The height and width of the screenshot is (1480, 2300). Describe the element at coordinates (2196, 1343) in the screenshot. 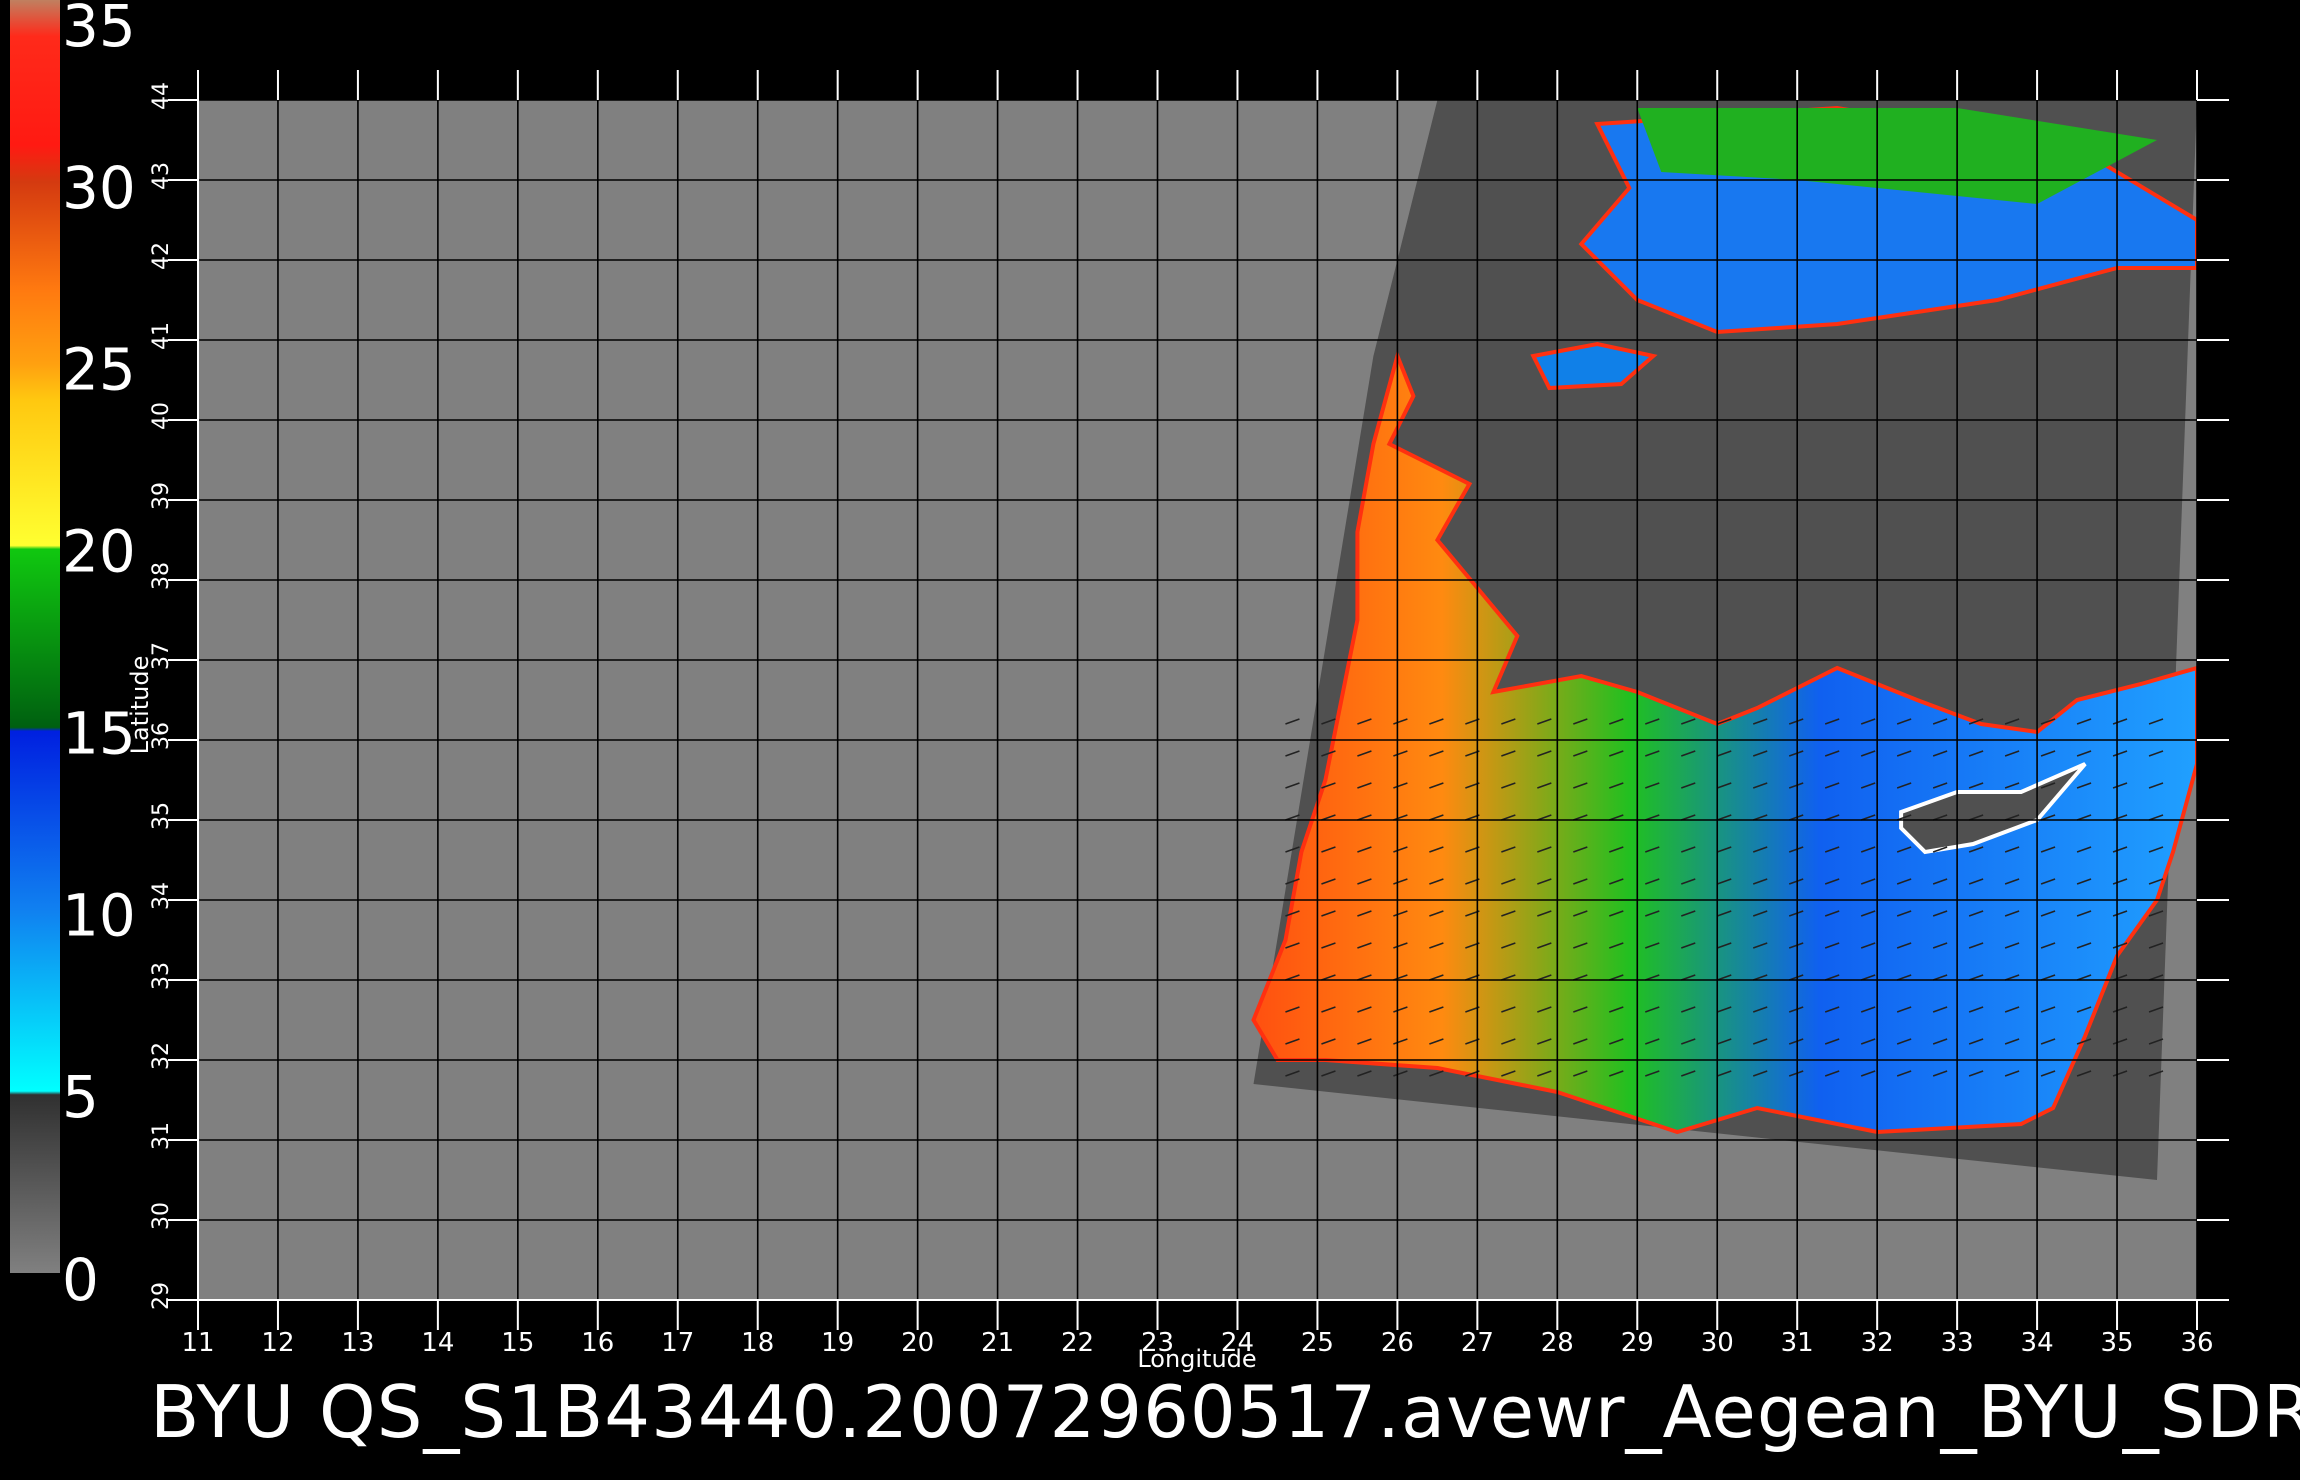

I see `x-tick-label: 36` at that location.